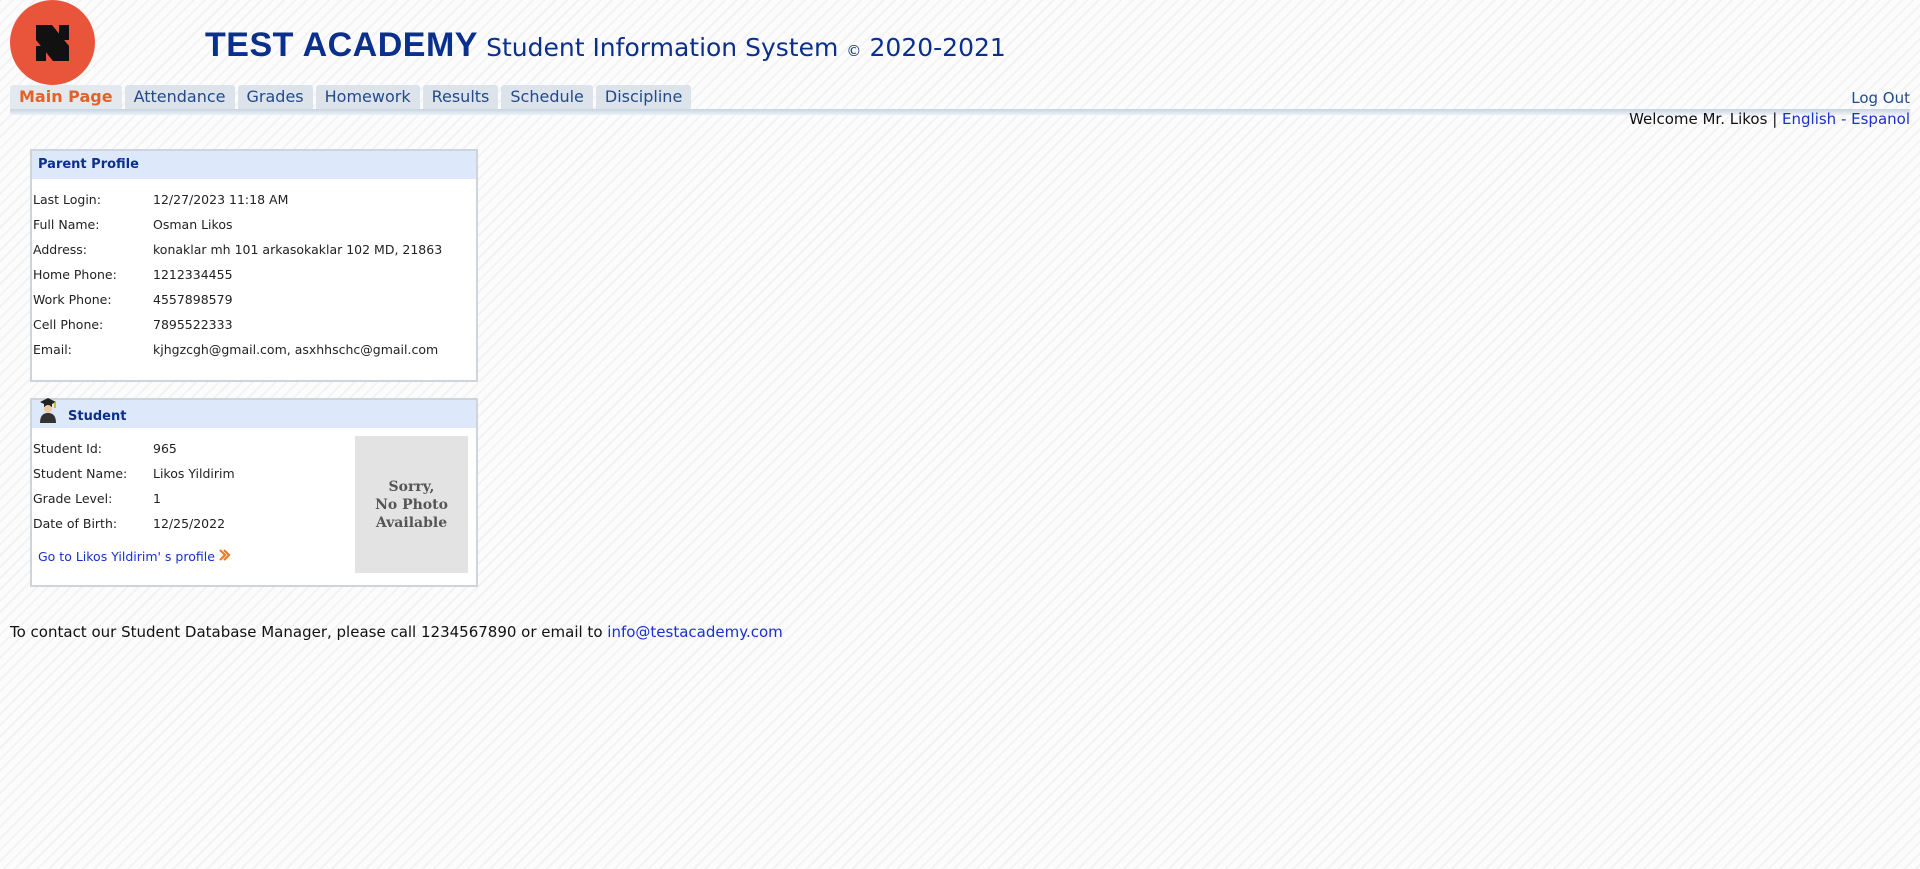 This screenshot has height=869, width=1920. I want to click on detail-label: Email:, so click(52, 349).